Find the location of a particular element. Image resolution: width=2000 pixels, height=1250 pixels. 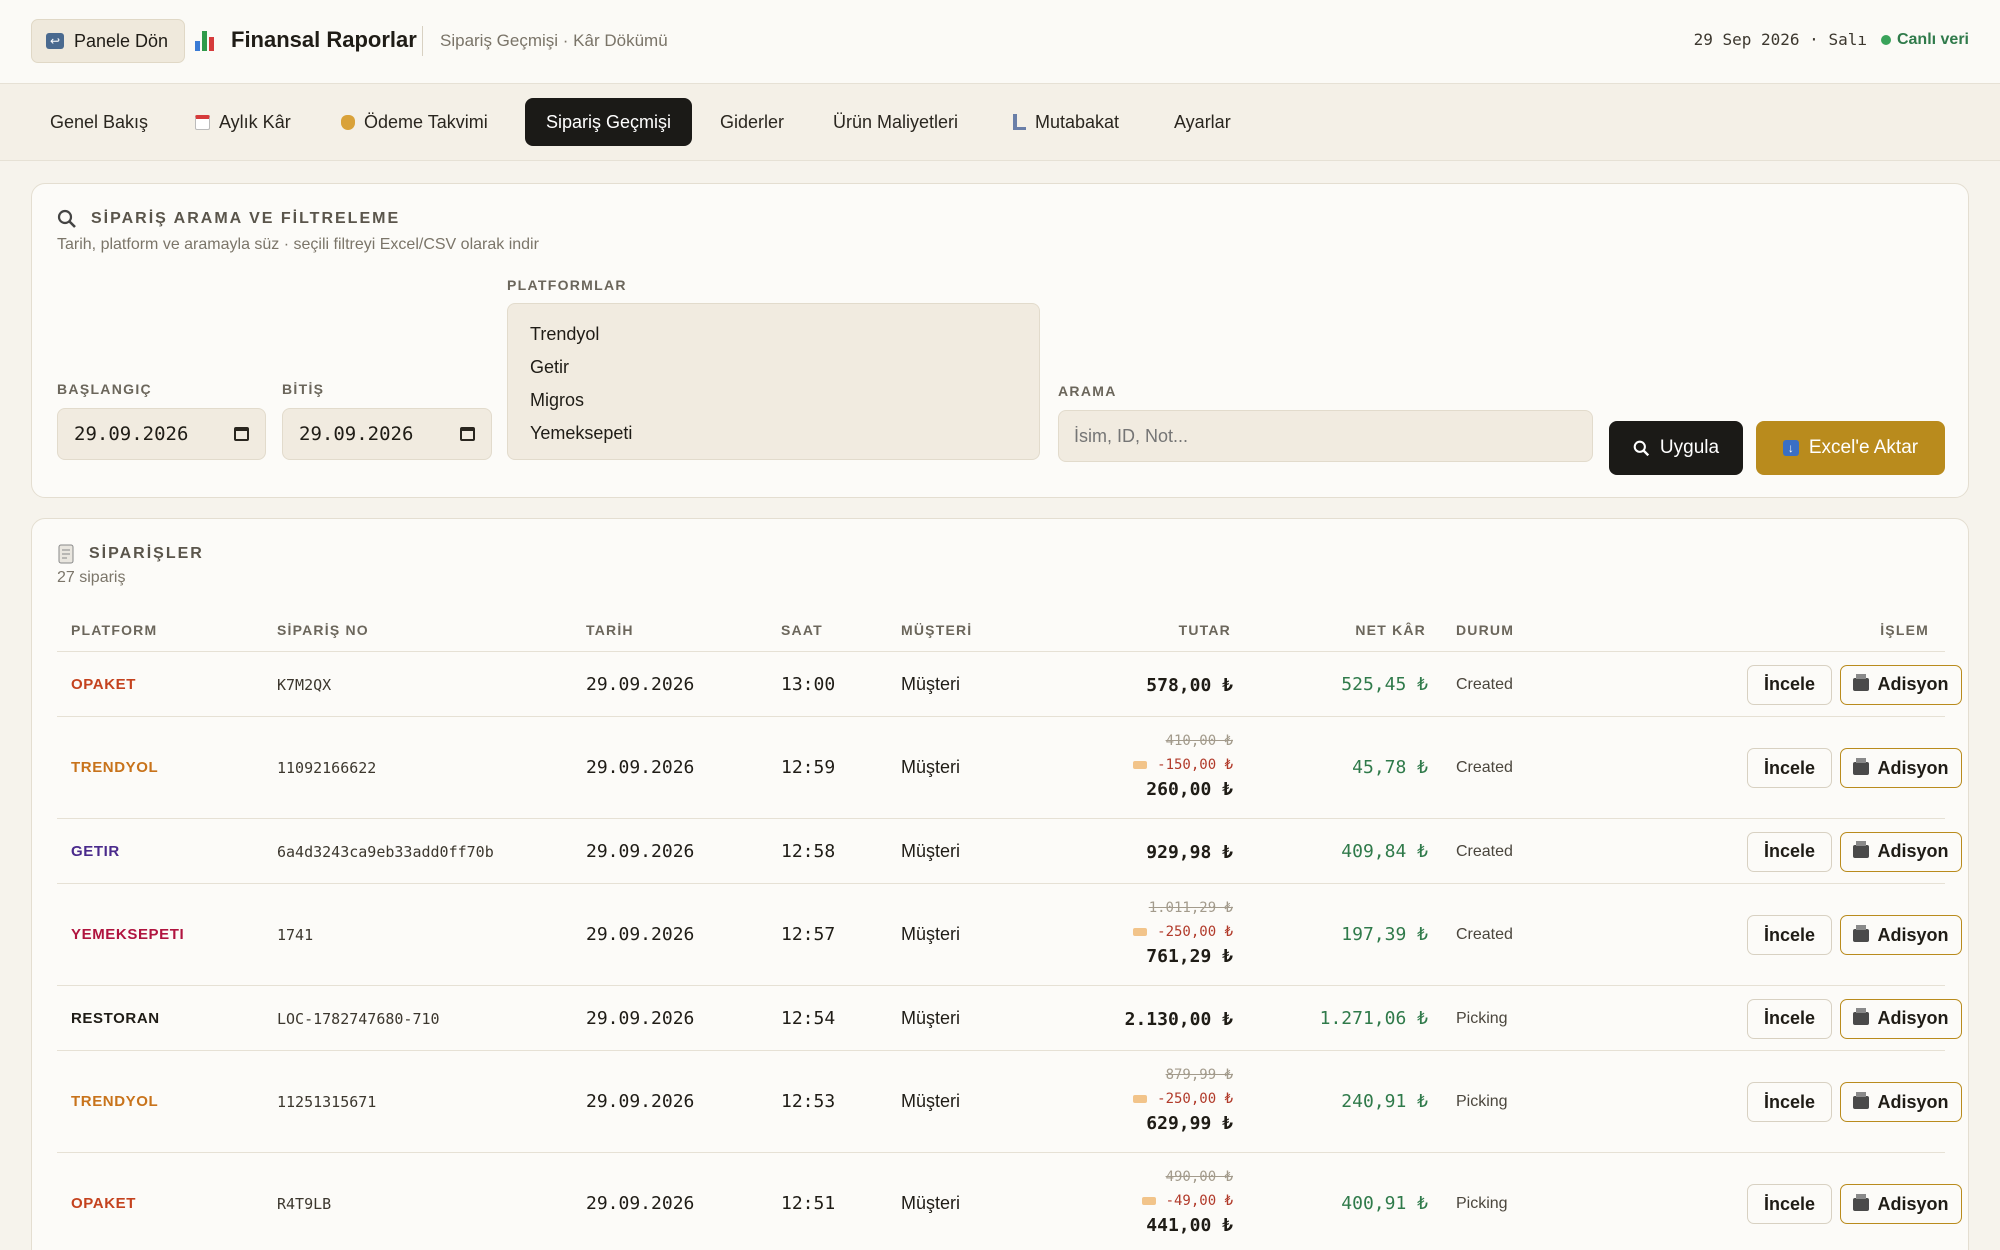

tab-genel-bakis: Genel Bakış is located at coordinates (99, 122).